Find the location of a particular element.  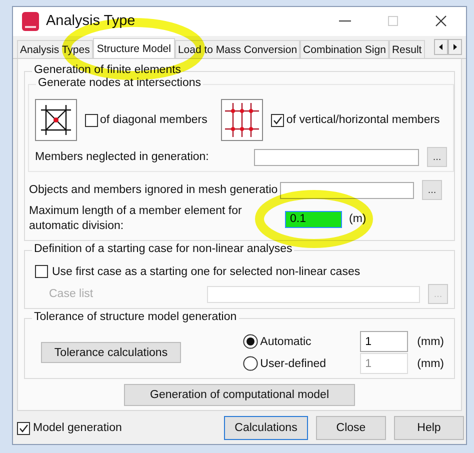

radio-label: Automatic is located at coordinates (286, 342).